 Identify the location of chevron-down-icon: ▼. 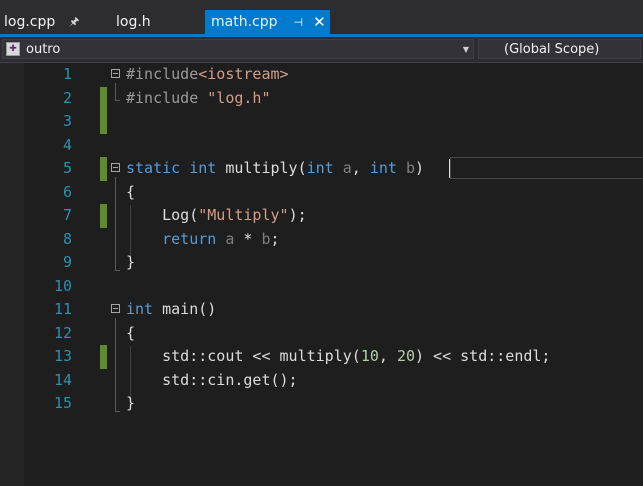
(466, 49).